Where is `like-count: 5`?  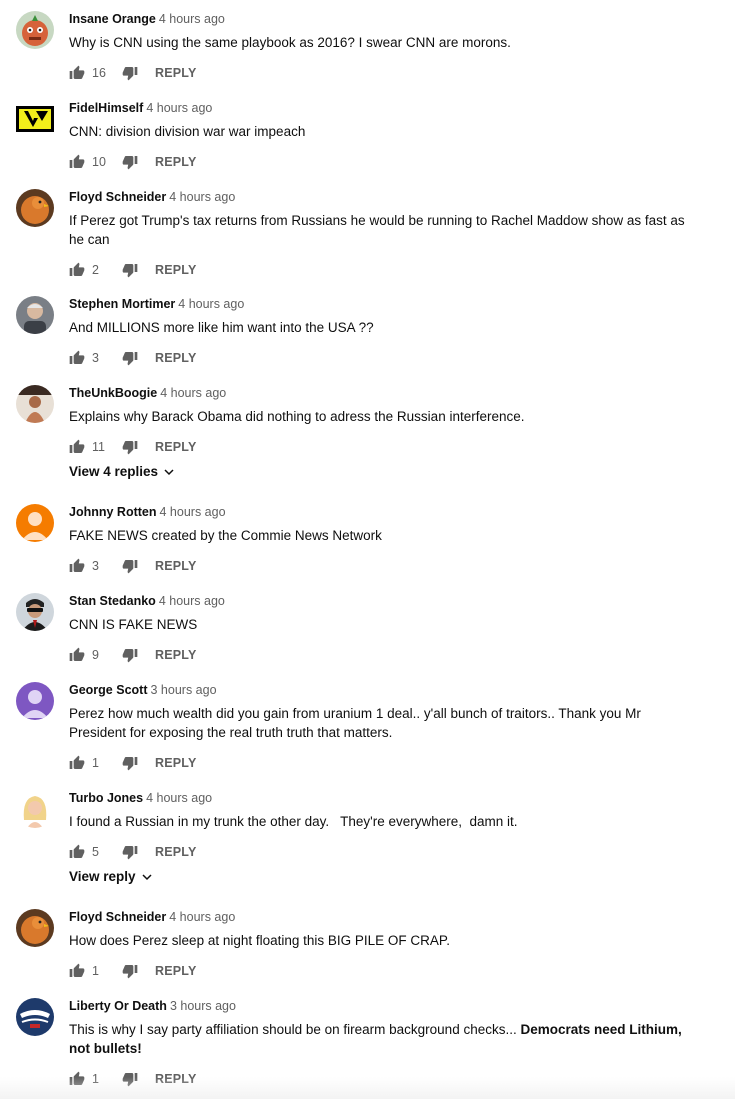 like-count: 5 is located at coordinates (95, 852).